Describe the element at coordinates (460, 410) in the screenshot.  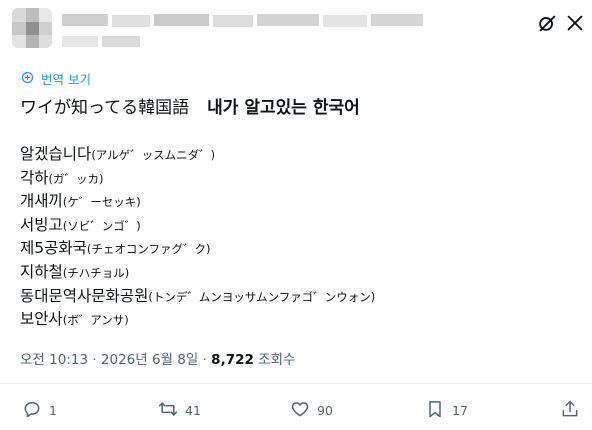
I see `bookmark-count: 17` at that location.